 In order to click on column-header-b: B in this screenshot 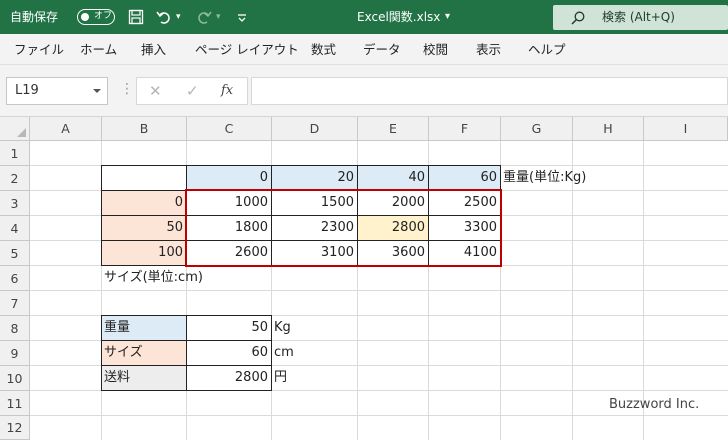, I will do `click(144, 129)`.